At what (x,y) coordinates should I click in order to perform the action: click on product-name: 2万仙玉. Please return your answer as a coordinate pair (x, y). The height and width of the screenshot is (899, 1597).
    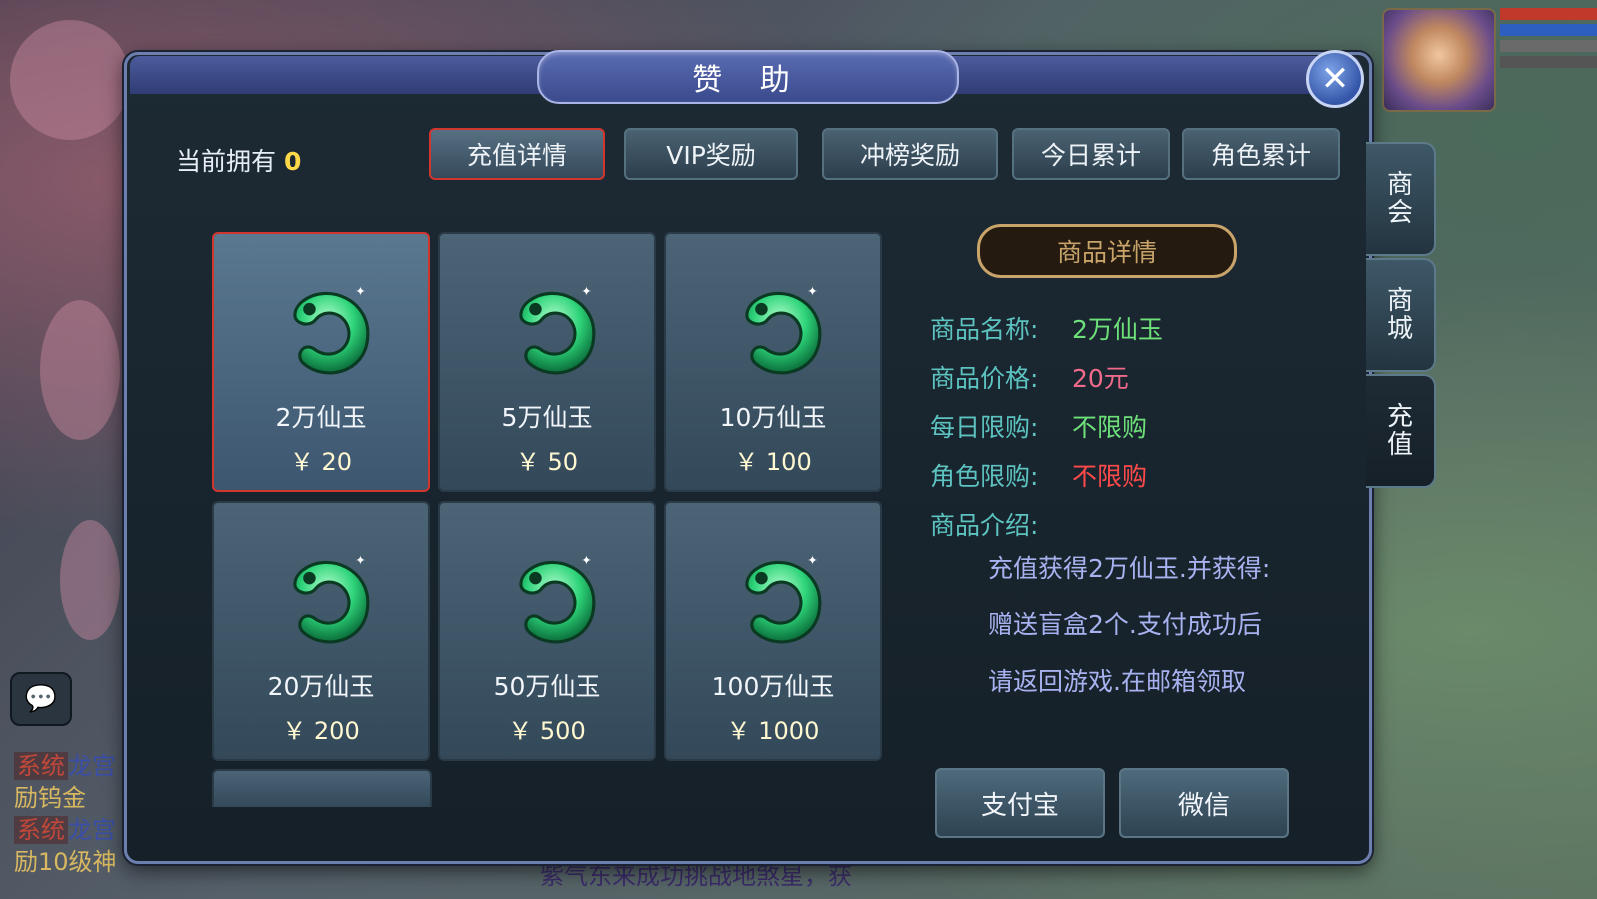
    Looking at the image, I should click on (321, 417).